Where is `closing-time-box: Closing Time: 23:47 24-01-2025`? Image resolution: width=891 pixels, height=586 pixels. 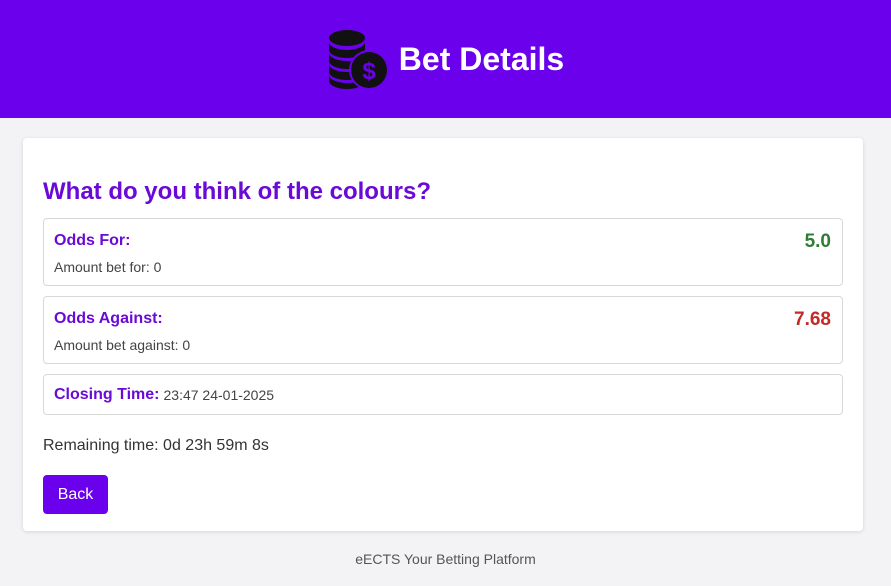 closing-time-box: Closing Time: 23:47 24-01-2025 is located at coordinates (443, 394).